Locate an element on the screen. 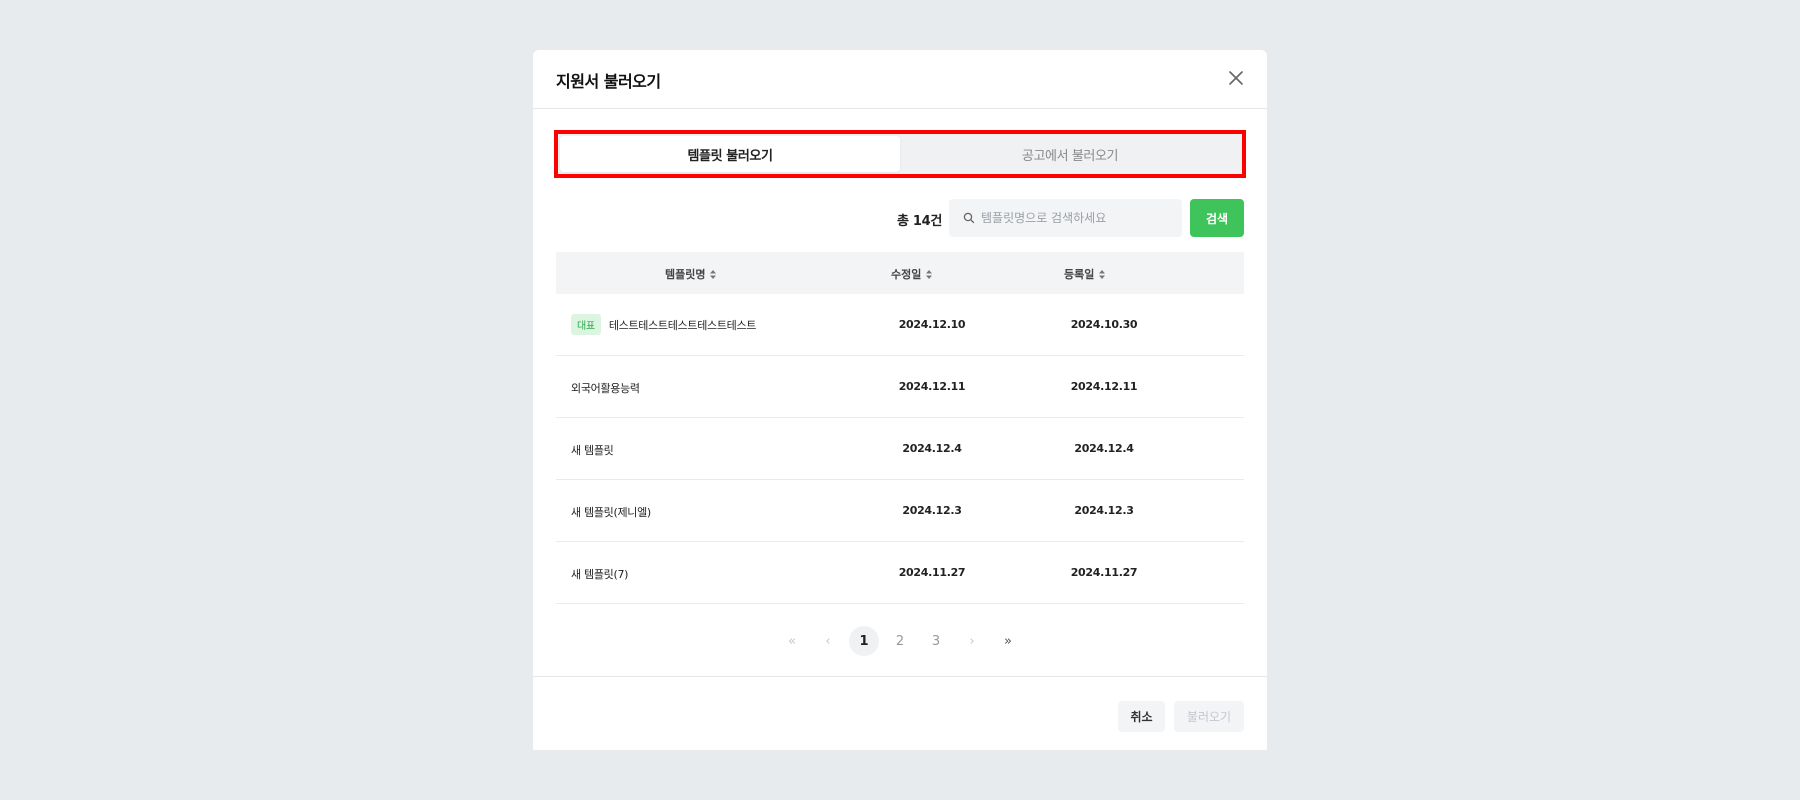 The height and width of the screenshot is (800, 1800). template-name-cell: 새 템플릿 is located at coordinates (592, 450).